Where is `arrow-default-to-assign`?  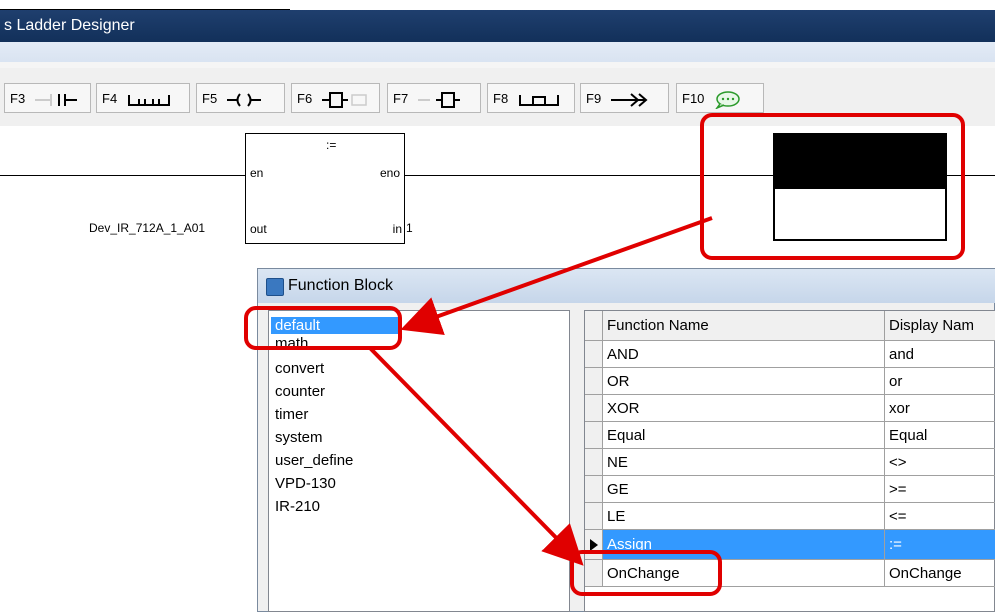 arrow-default-to-assign is located at coordinates (476, 456).